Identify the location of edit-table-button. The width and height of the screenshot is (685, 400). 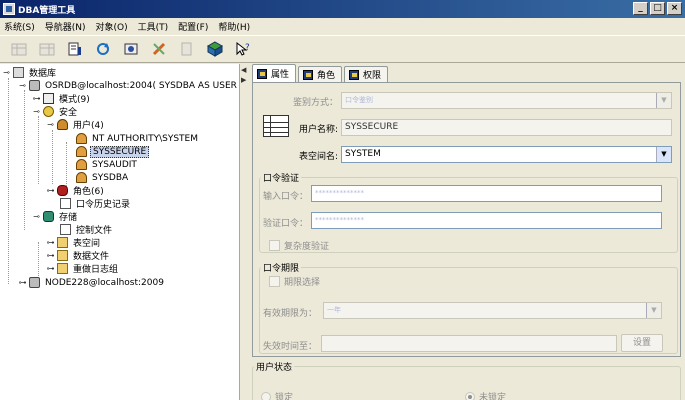
(47, 49).